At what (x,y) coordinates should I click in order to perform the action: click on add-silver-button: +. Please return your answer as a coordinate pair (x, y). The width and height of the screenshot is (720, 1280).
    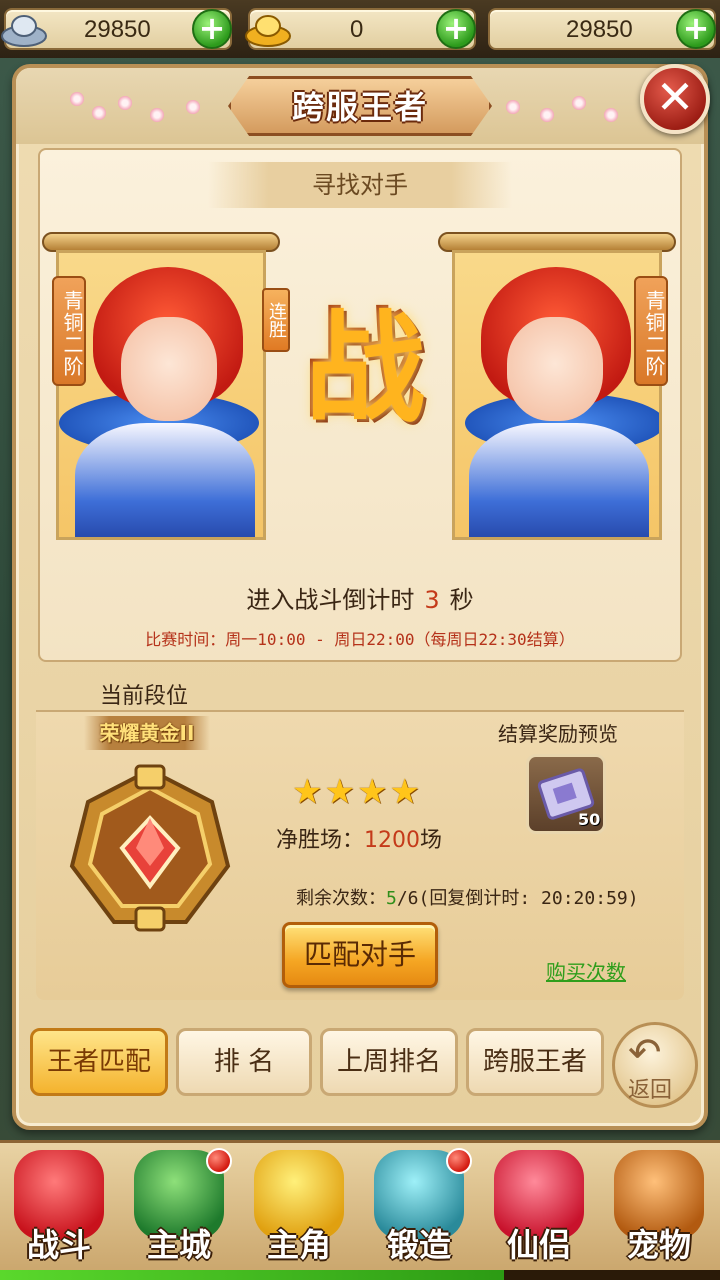
    Looking at the image, I should click on (212, 29).